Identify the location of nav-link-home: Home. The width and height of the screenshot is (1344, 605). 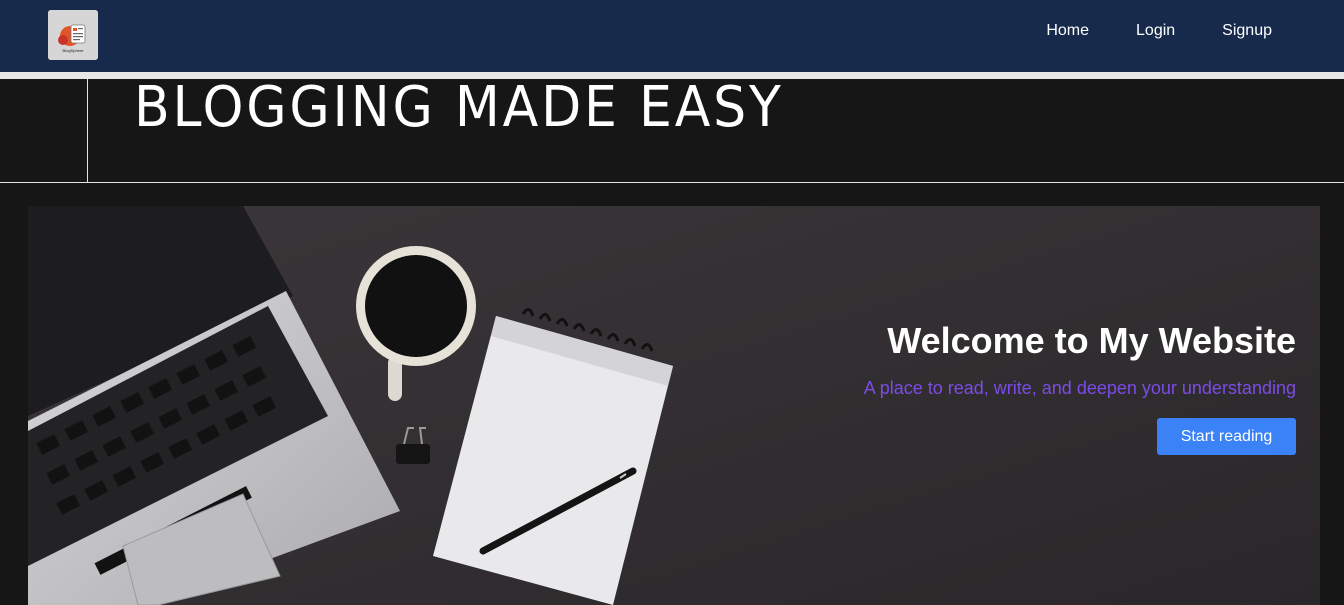
(1067, 31).